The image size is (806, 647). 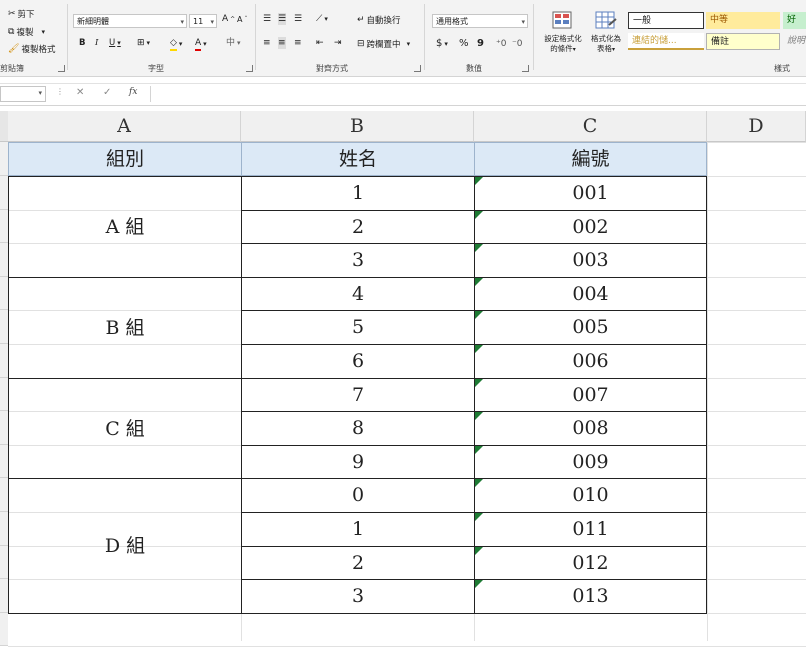 What do you see at coordinates (358, 395) in the screenshot?
I see `name-cell: 7` at bounding box center [358, 395].